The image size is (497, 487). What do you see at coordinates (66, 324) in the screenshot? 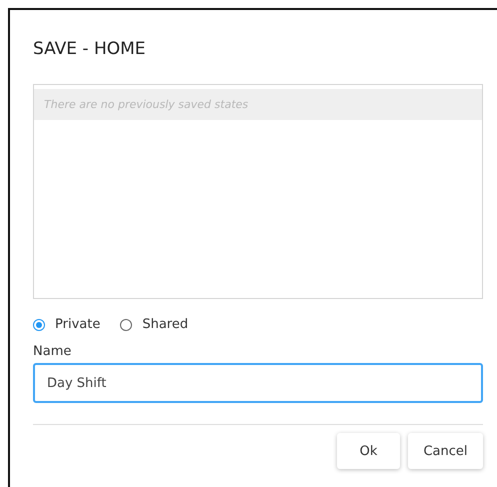
I see `radio-option: Private` at bounding box center [66, 324].